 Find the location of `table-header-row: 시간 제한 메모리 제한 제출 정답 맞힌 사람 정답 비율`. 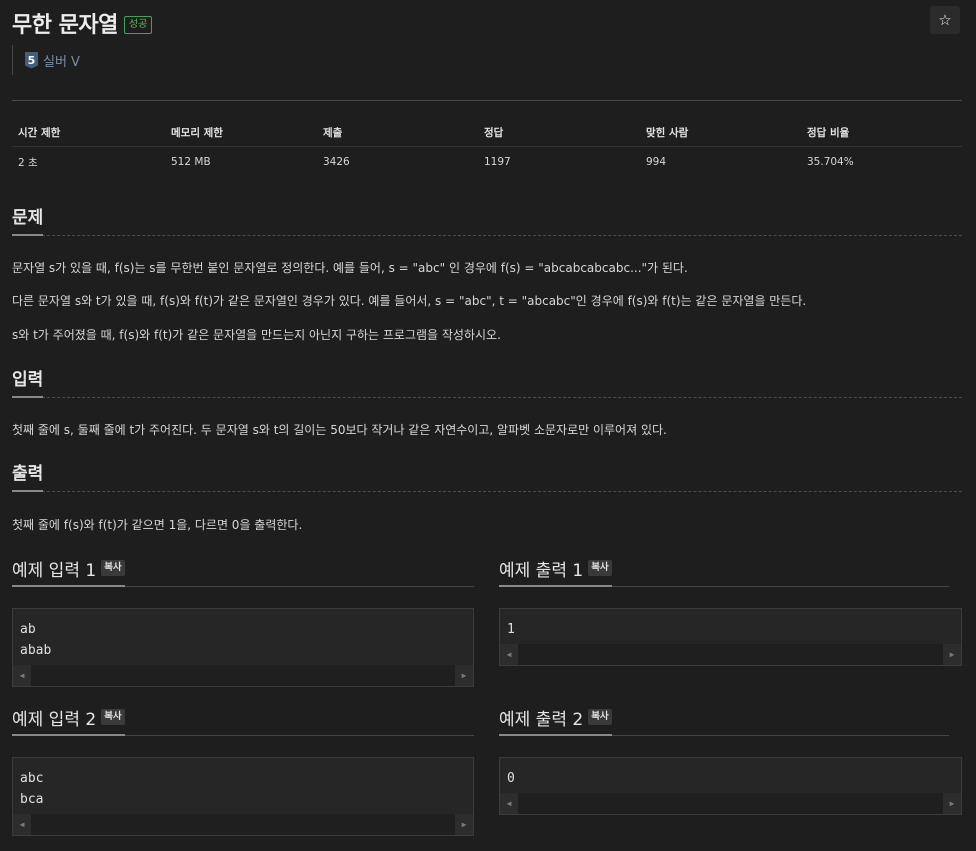

table-header-row: 시간 제한 메모리 제한 제출 정답 맞힌 사람 정답 비율 is located at coordinates (487, 132).